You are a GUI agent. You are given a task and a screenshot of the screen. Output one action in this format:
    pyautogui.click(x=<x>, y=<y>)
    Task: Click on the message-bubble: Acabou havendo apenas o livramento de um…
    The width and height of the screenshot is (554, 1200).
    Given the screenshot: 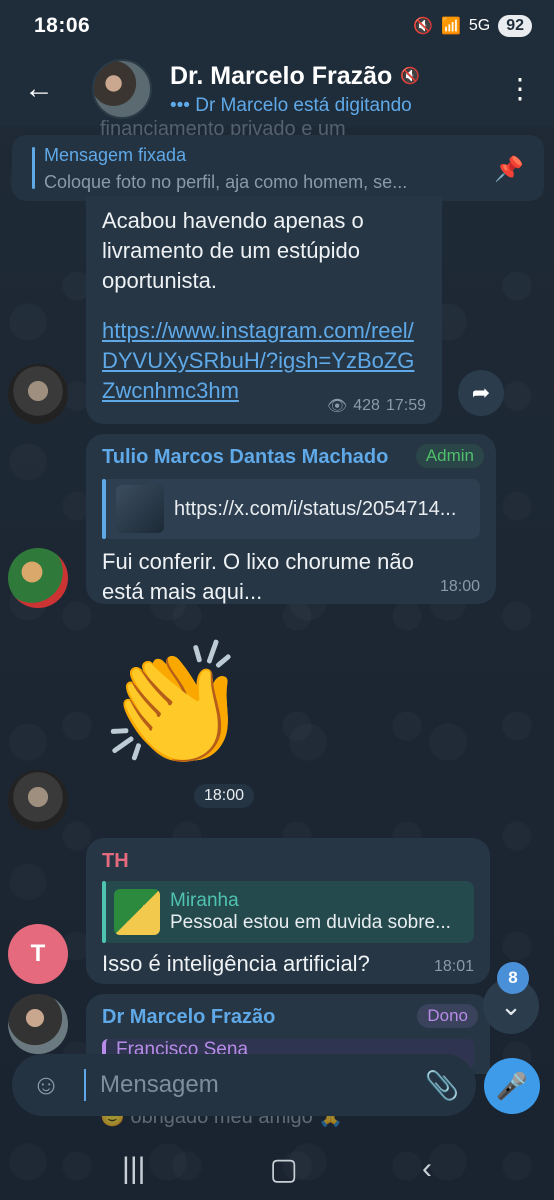 What is the action you would take?
    pyautogui.click(x=264, y=310)
    